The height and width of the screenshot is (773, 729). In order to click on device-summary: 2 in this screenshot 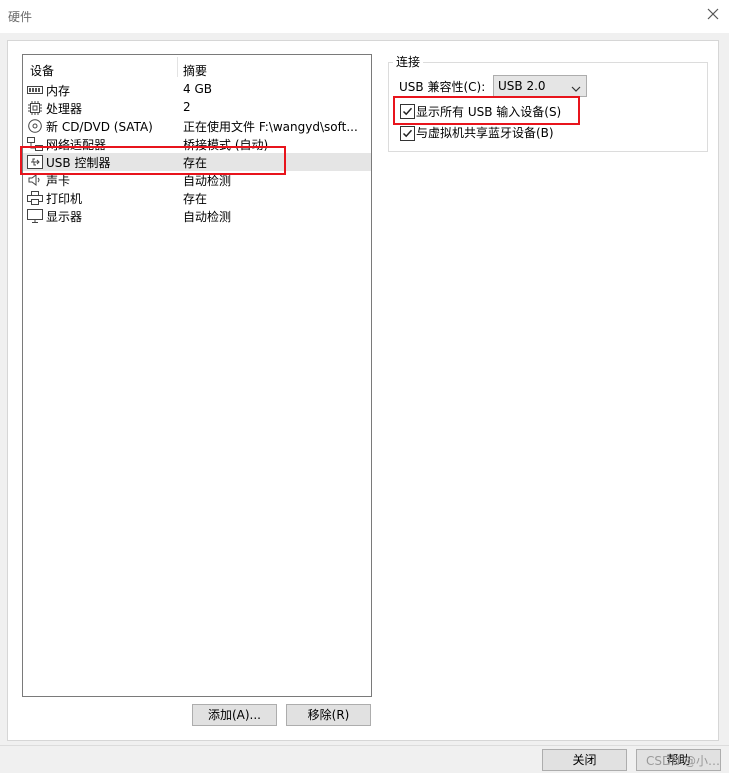, I will do `click(187, 107)`.